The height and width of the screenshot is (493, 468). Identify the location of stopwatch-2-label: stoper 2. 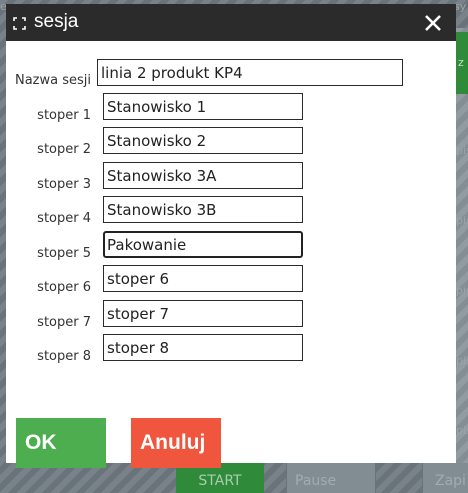
(64, 149).